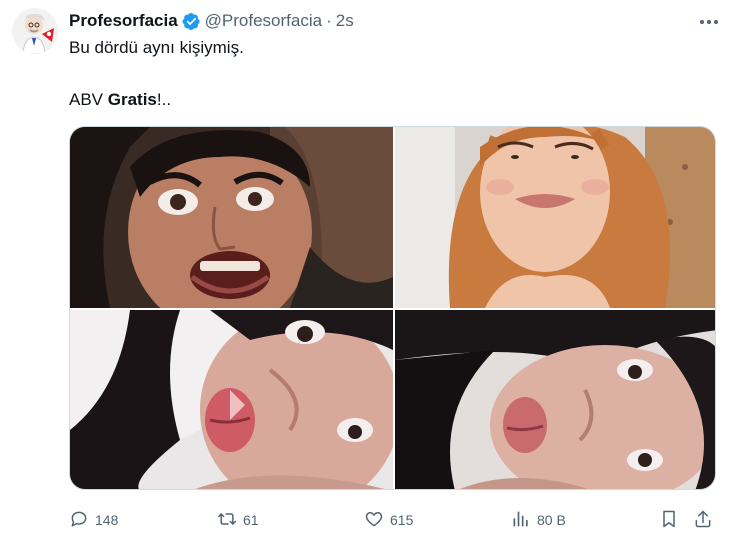 The height and width of the screenshot is (546, 737). I want to click on views-icon, so click(521, 520).